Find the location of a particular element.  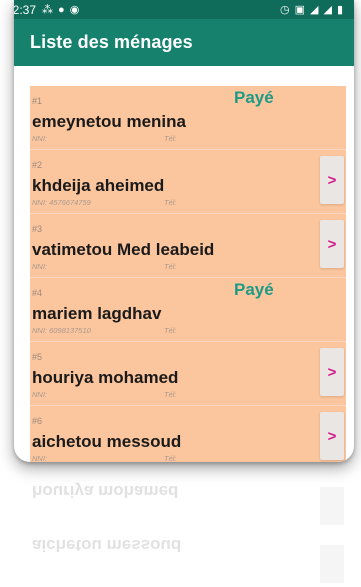

app-bar: Liste des ménages is located at coordinates (184, 42).